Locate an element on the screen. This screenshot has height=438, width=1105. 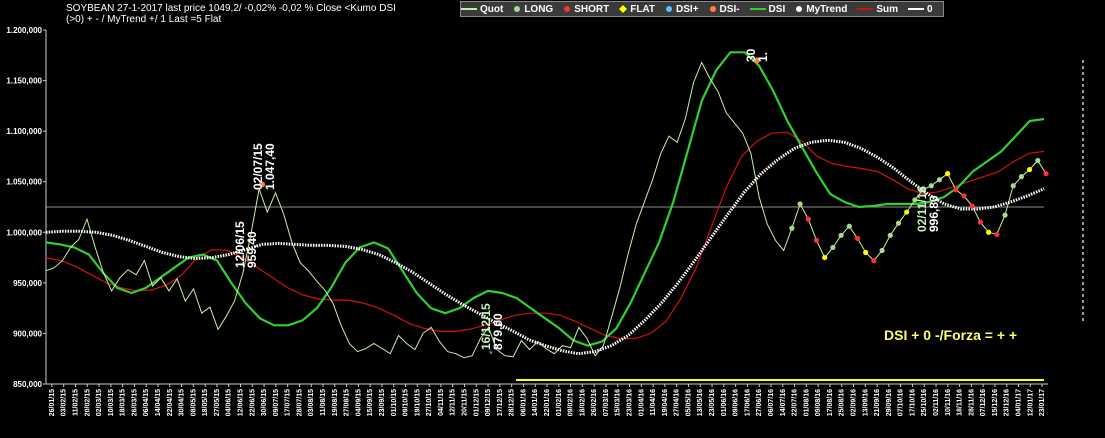
x-tick-label: 18/02/16 is located at coordinates (582, 402).